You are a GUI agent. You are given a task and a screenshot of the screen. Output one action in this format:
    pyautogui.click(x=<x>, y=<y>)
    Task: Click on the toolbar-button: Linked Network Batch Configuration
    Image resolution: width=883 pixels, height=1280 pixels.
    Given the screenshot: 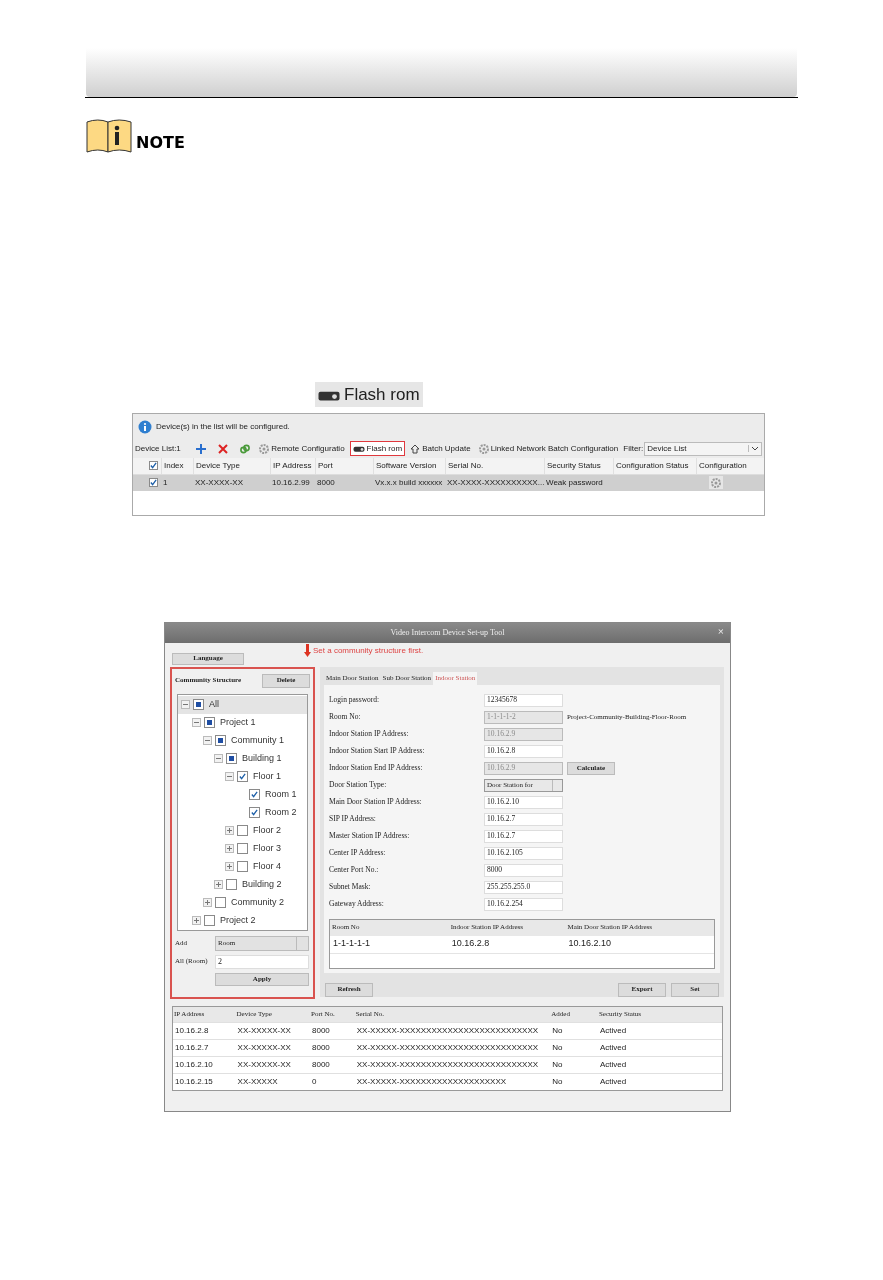 What is the action you would take?
    pyautogui.click(x=548, y=448)
    